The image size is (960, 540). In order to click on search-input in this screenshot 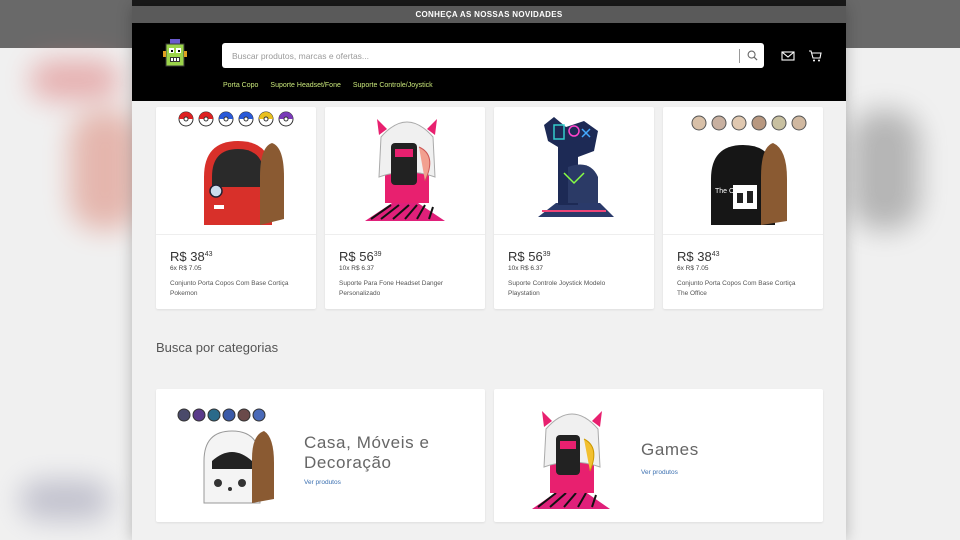, I will do `click(480, 55)`.